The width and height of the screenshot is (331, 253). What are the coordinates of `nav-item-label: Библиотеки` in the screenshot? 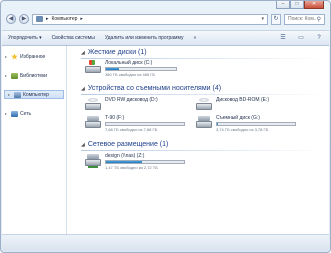 It's located at (34, 75).